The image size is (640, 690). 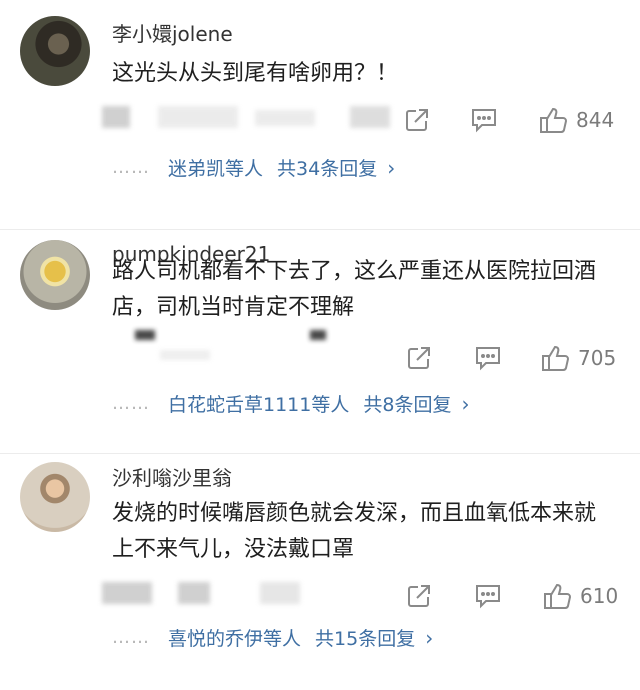 What do you see at coordinates (599, 596) in the screenshot?
I see `like-count: 610` at bounding box center [599, 596].